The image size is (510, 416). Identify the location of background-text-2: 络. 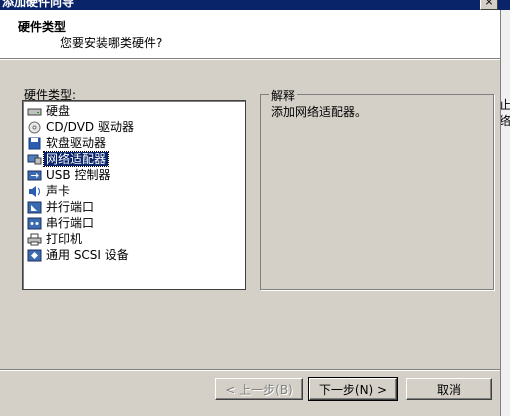
(505, 120).